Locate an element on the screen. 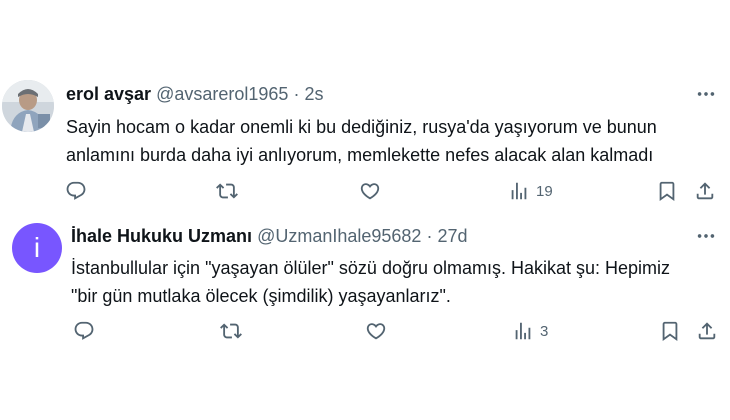 The height and width of the screenshot is (420, 730). author-handle: @UzmanIhale95682 is located at coordinates (339, 236).